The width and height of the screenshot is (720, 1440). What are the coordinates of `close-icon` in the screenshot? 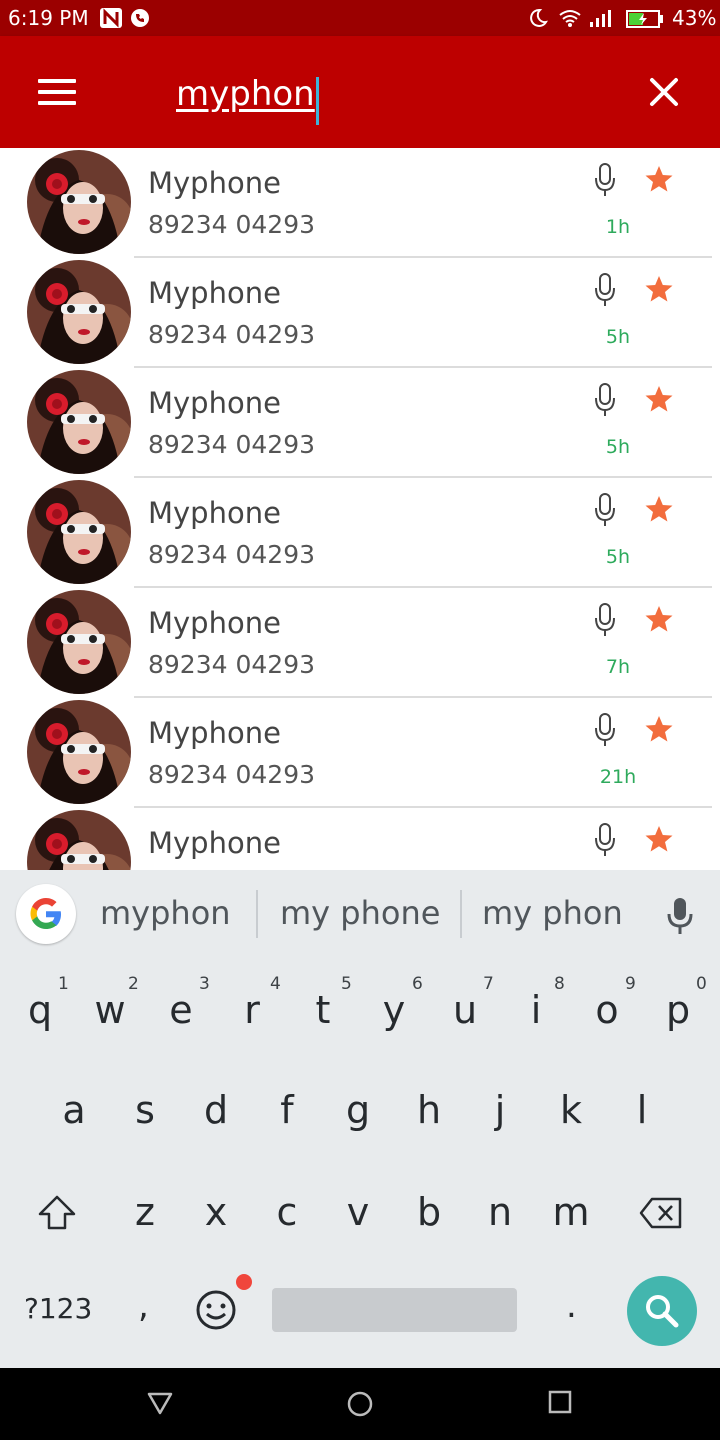 It's located at (664, 94).